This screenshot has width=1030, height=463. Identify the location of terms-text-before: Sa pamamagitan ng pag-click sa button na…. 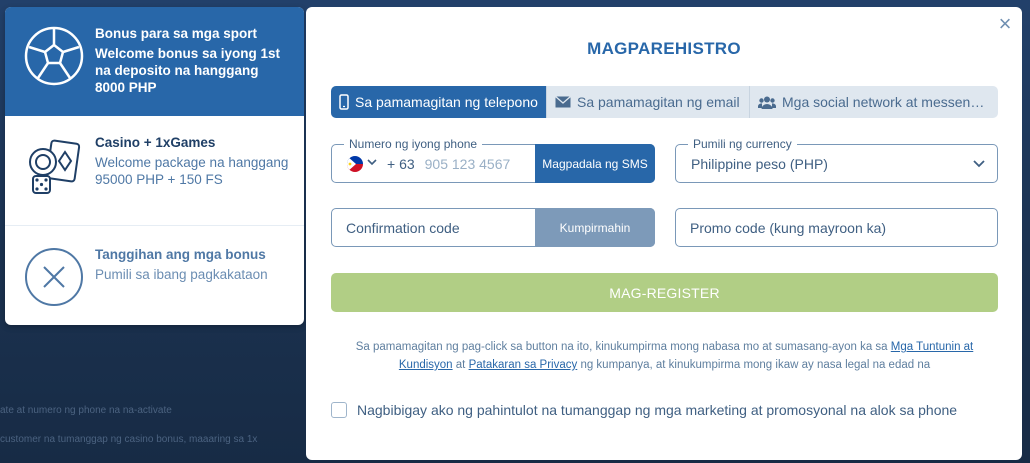
(623, 347).